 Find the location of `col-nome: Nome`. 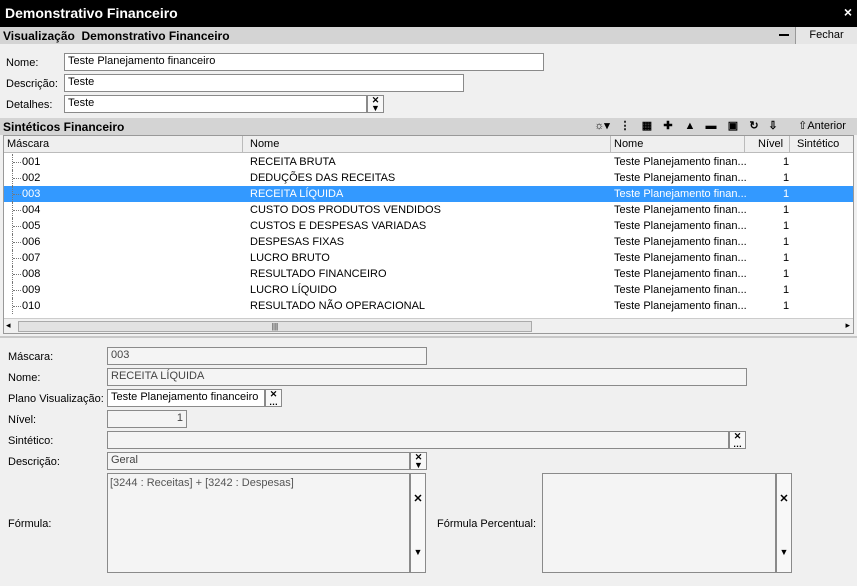

col-nome: Nome is located at coordinates (264, 144).